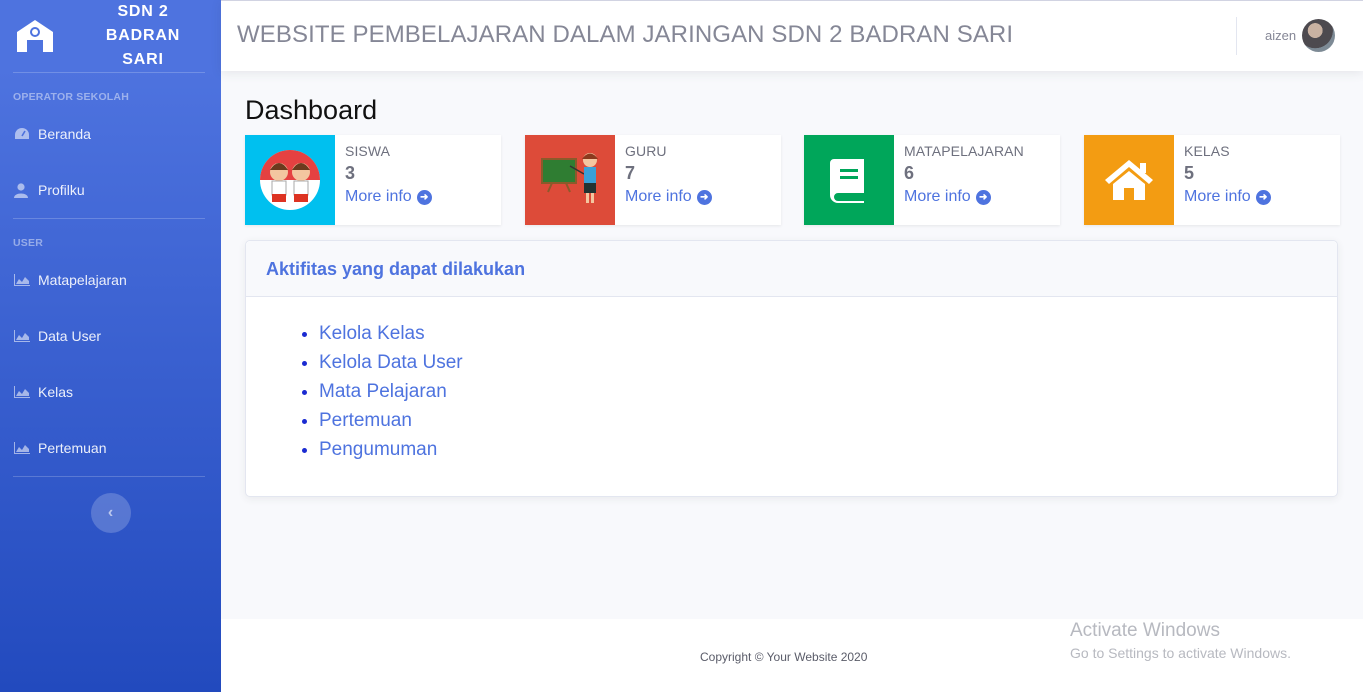  What do you see at coordinates (110, 190) in the screenshot?
I see `sidebar-item-profilku: Profilku` at bounding box center [110, 190].